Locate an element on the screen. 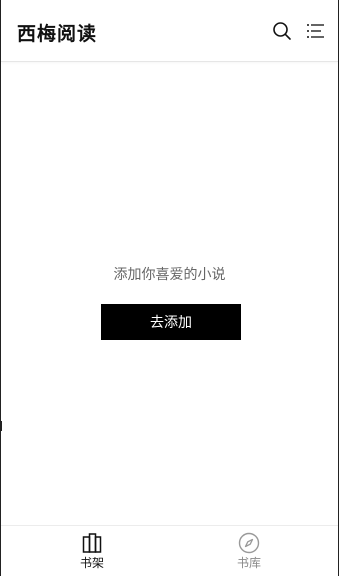  empty-state-message: 添加你喜爱的小说 is located at coordinates (169, 275).